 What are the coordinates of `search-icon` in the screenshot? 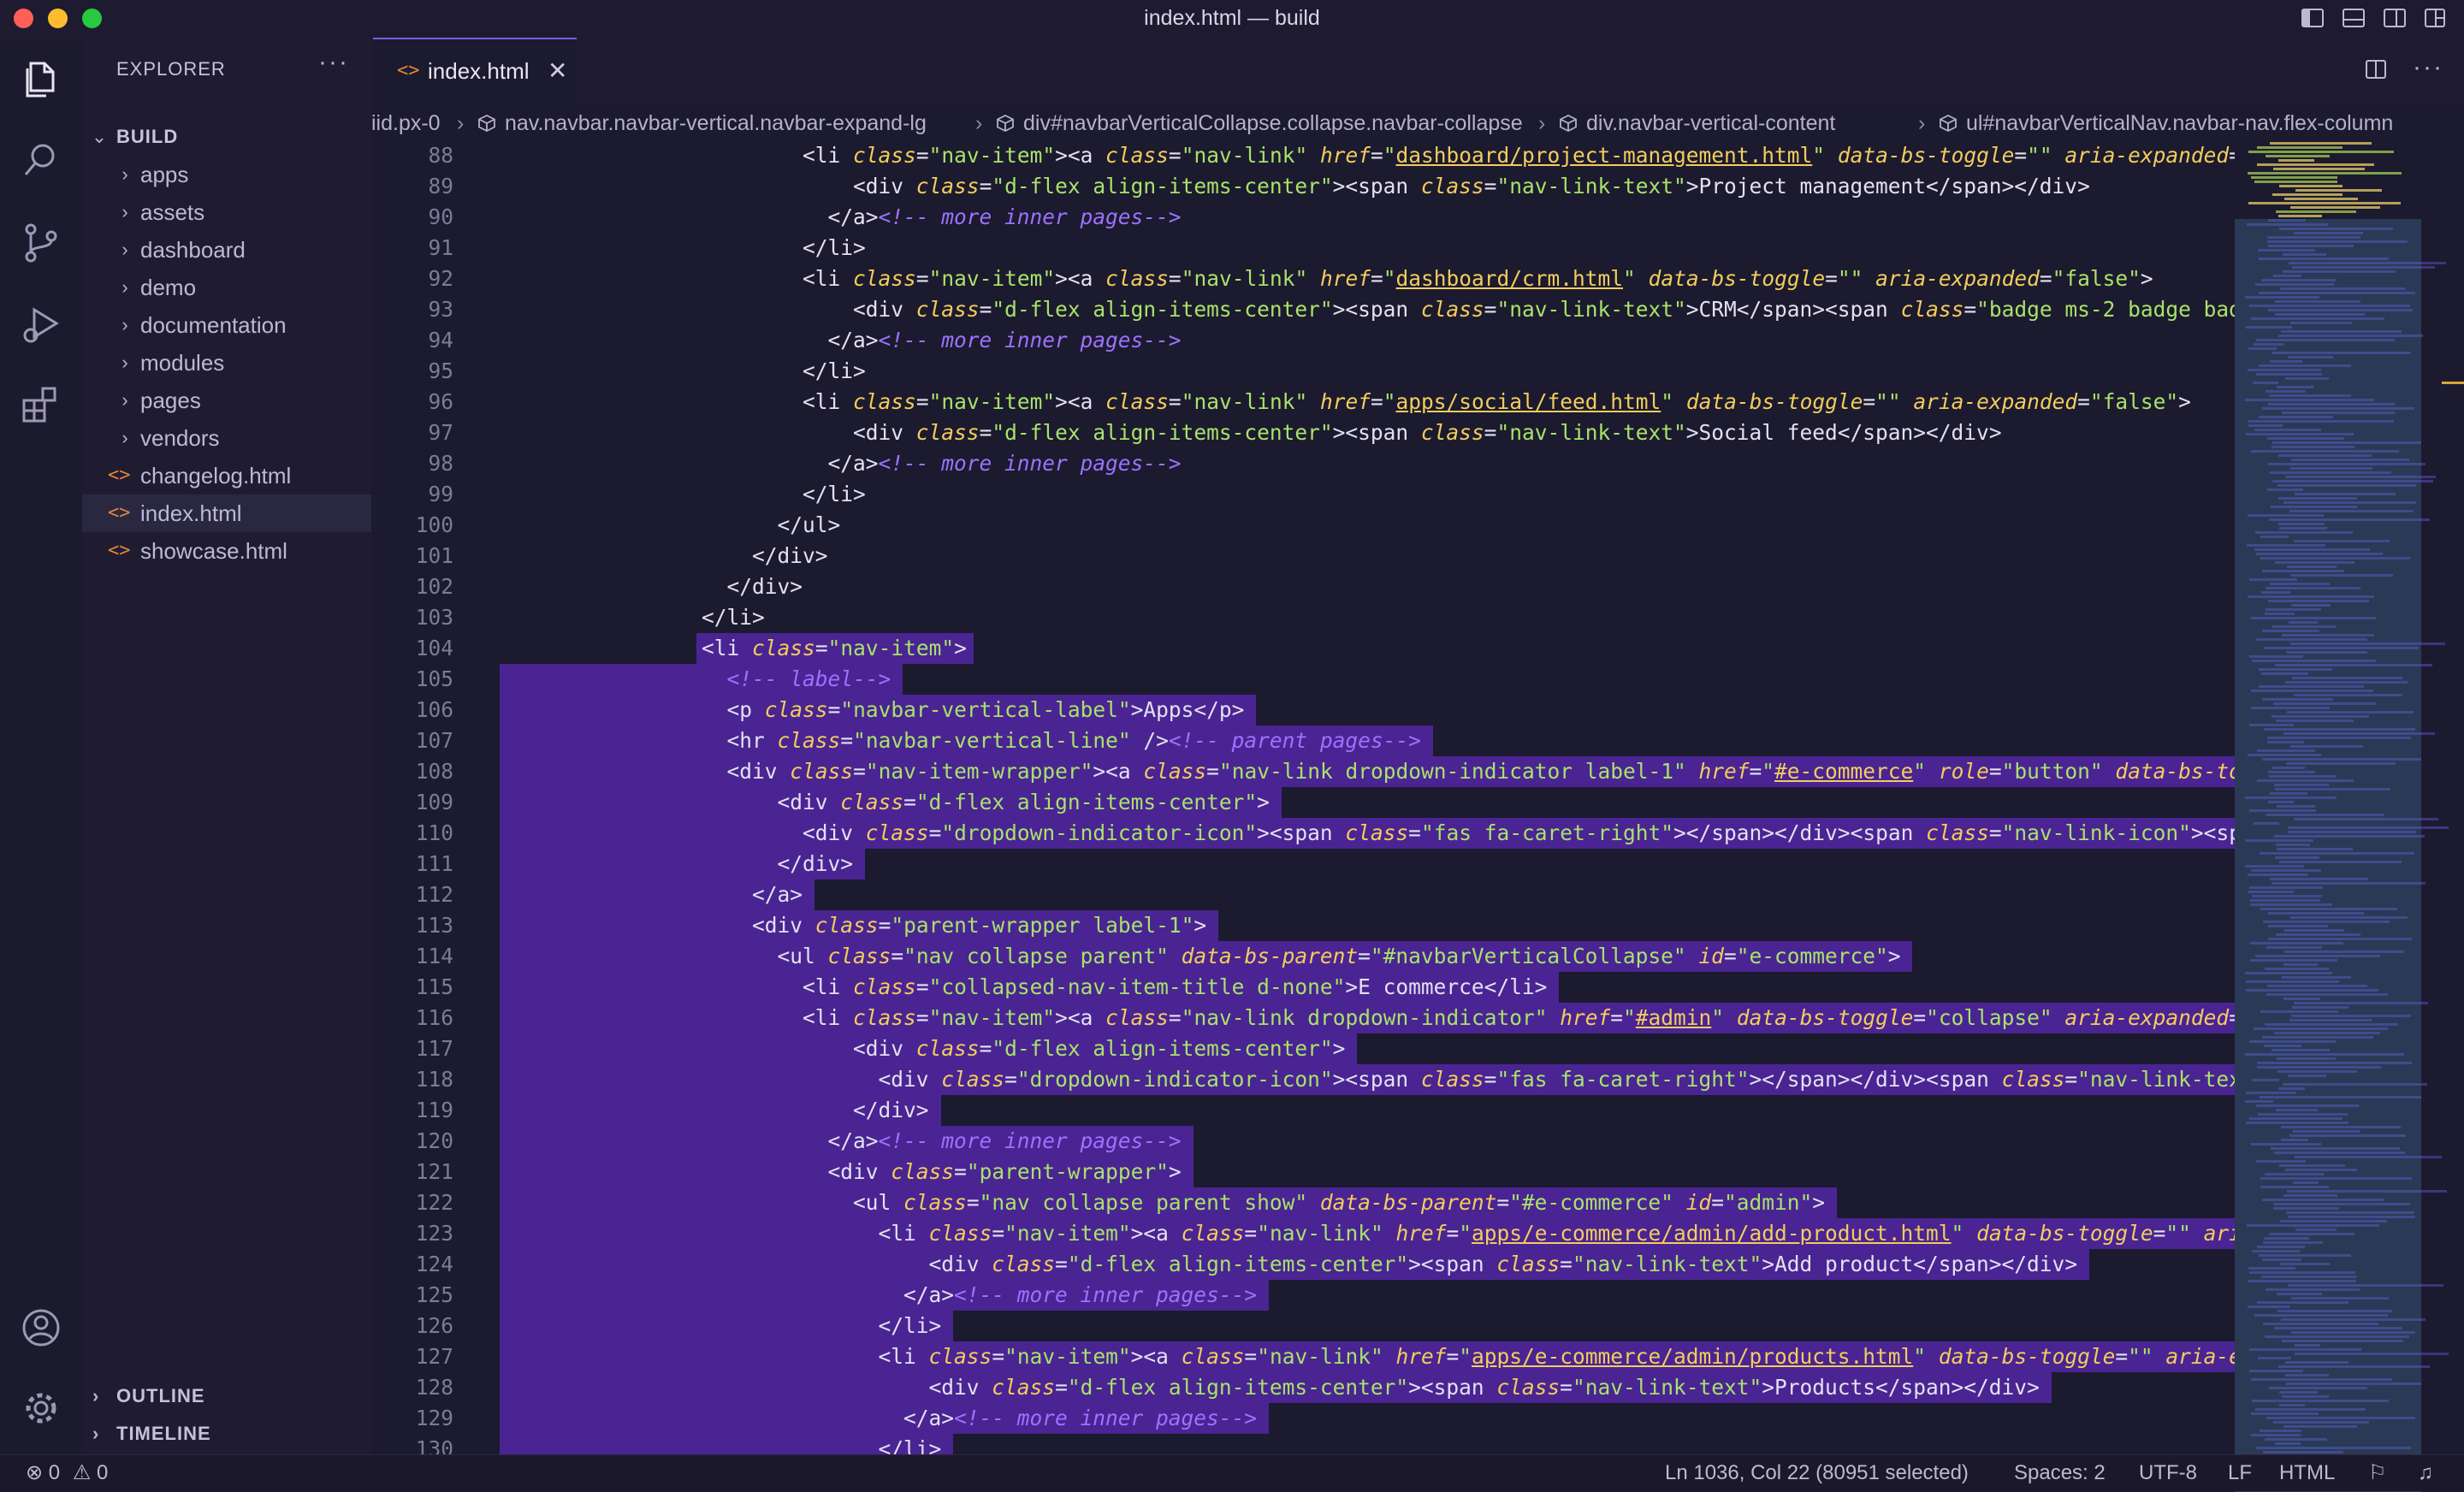 It's located at (41, 159).